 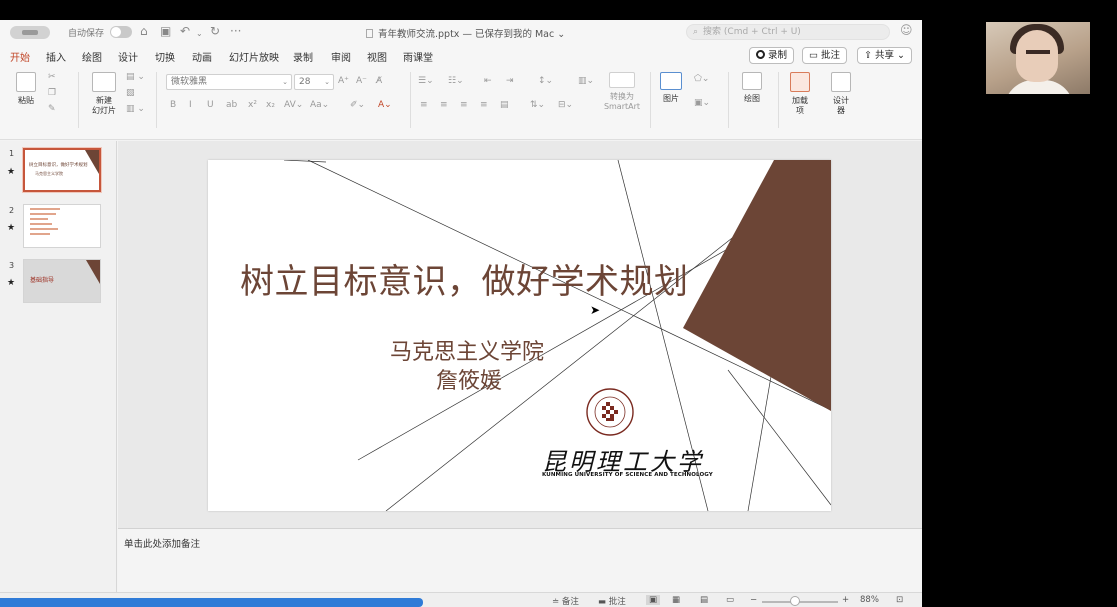 What do you see at coordinates (385, 105) in the screenshot?
I see `font-color-icon: A⌄` at bounding box center [385, 105].